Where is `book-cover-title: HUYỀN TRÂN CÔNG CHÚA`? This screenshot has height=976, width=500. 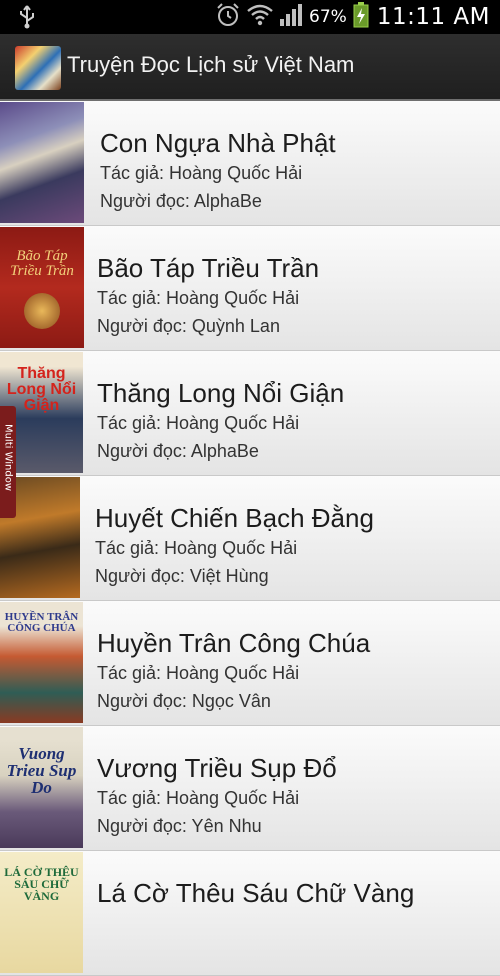
book-cover-title: HUYỀN TRÂN CÔNG CHÚA is located at coordinates (41, 622).